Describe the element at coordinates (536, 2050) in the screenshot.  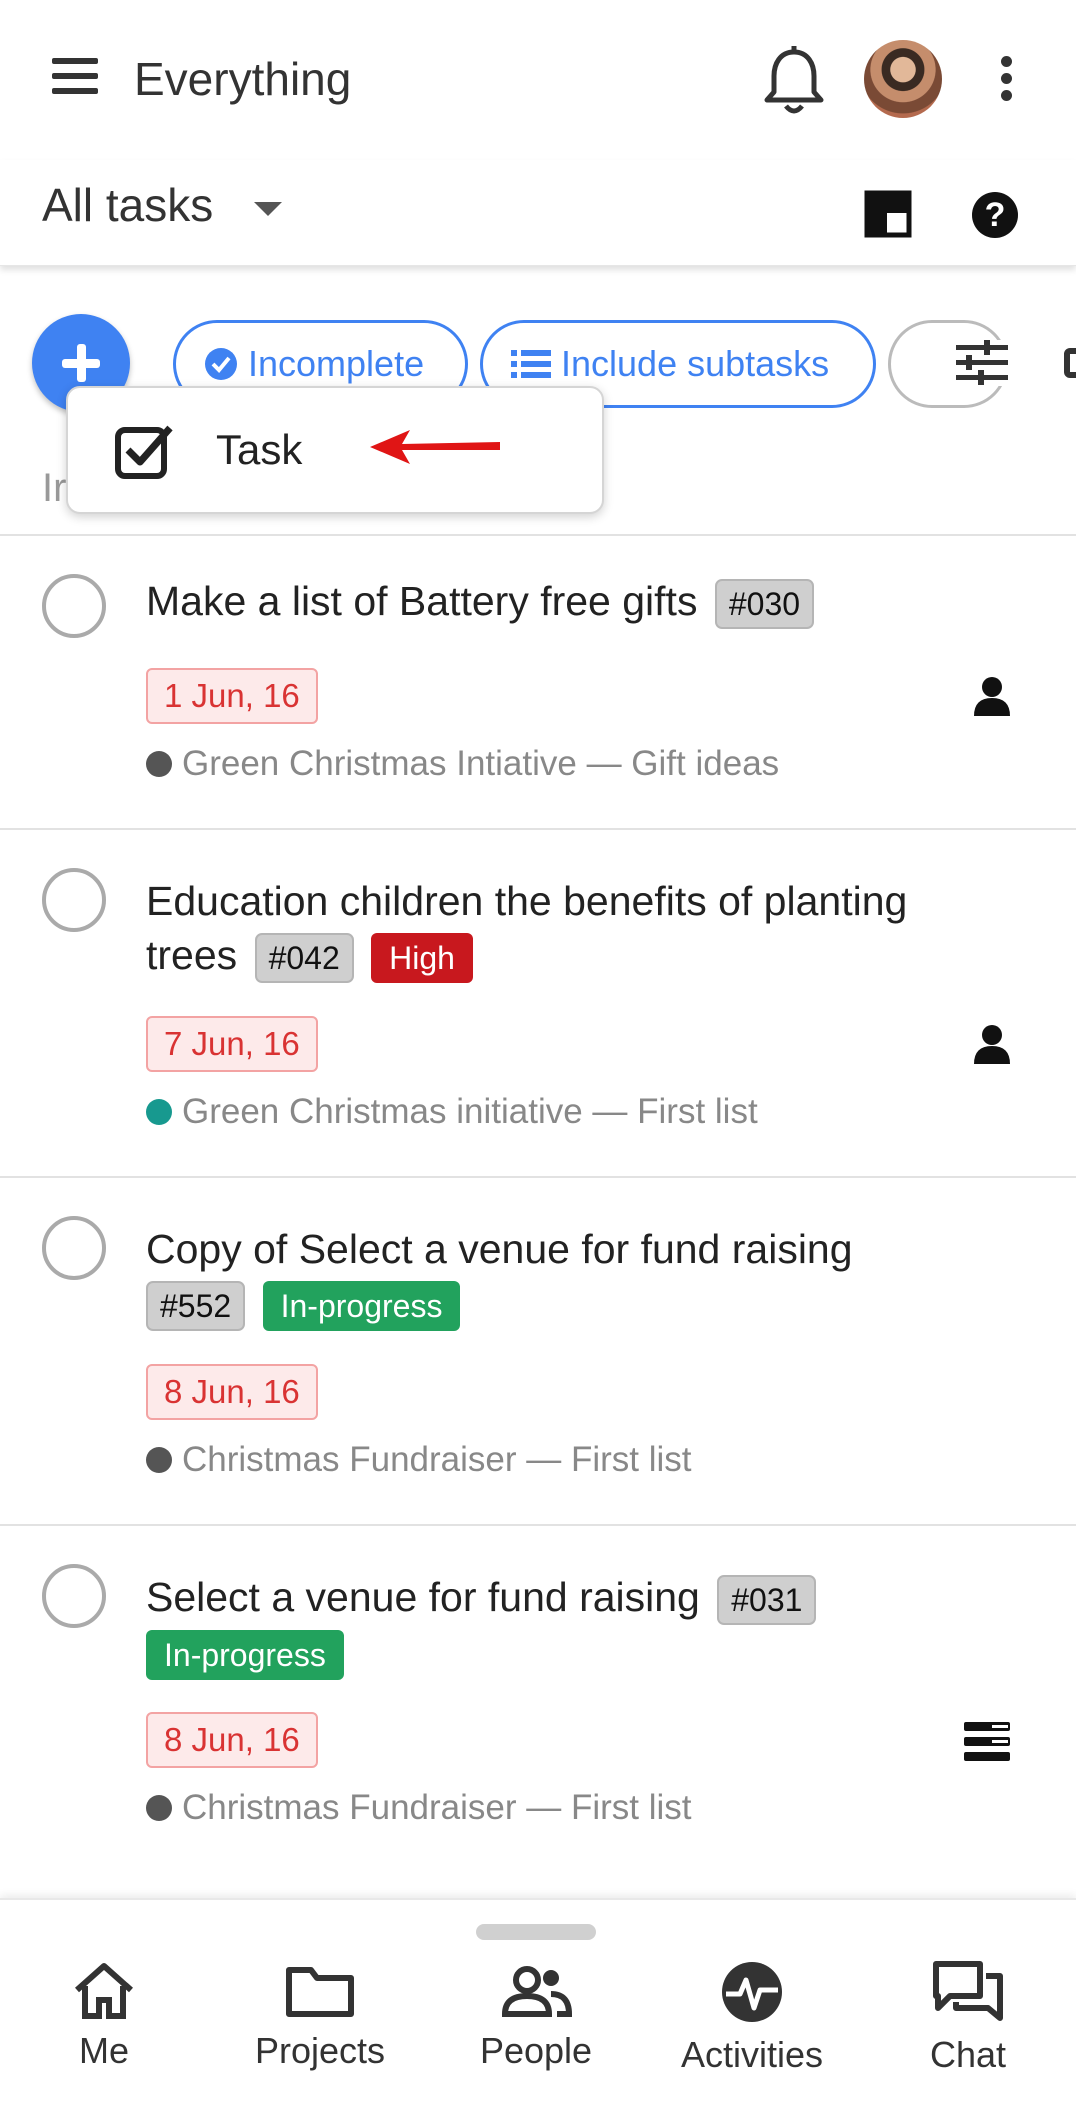
I see `nav-label: People` at that location.